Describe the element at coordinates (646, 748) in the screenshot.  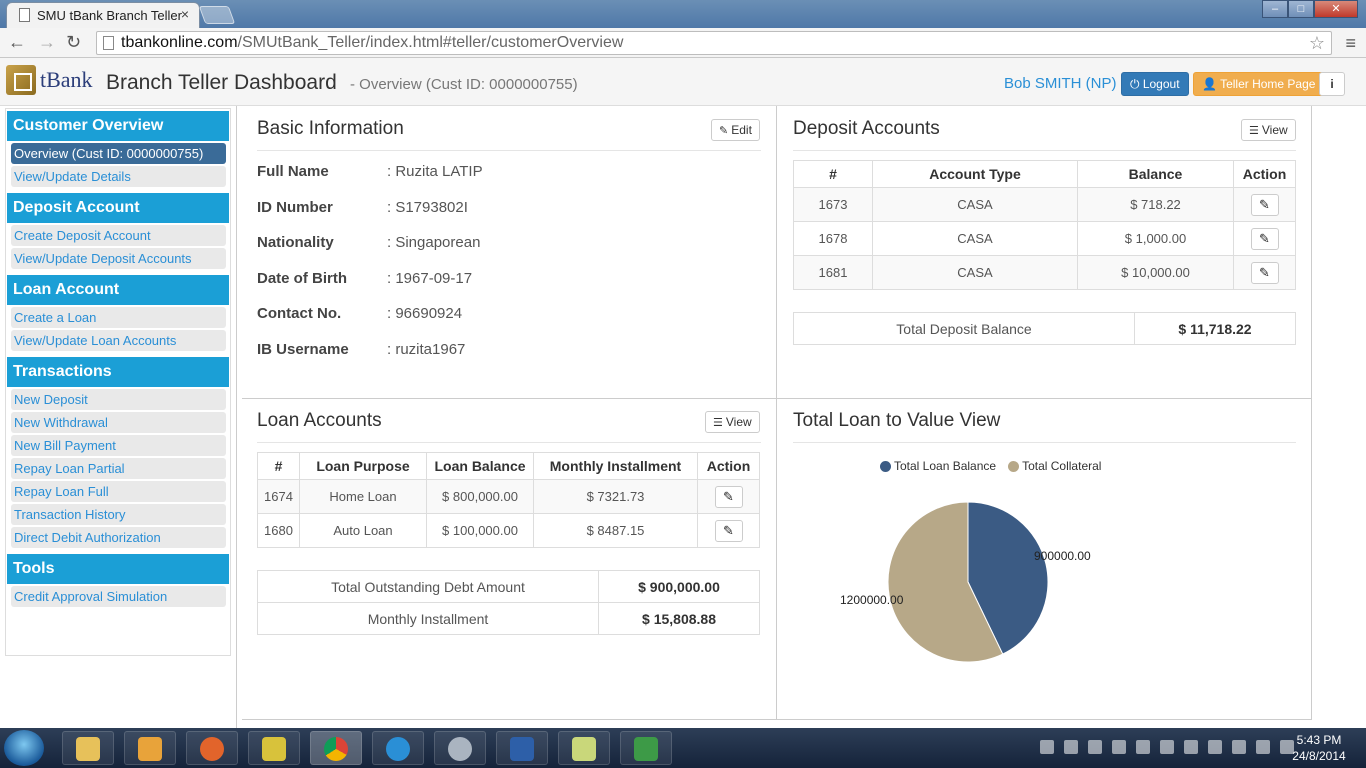
I see `spreadsheet-taskbar-icon` at that location.